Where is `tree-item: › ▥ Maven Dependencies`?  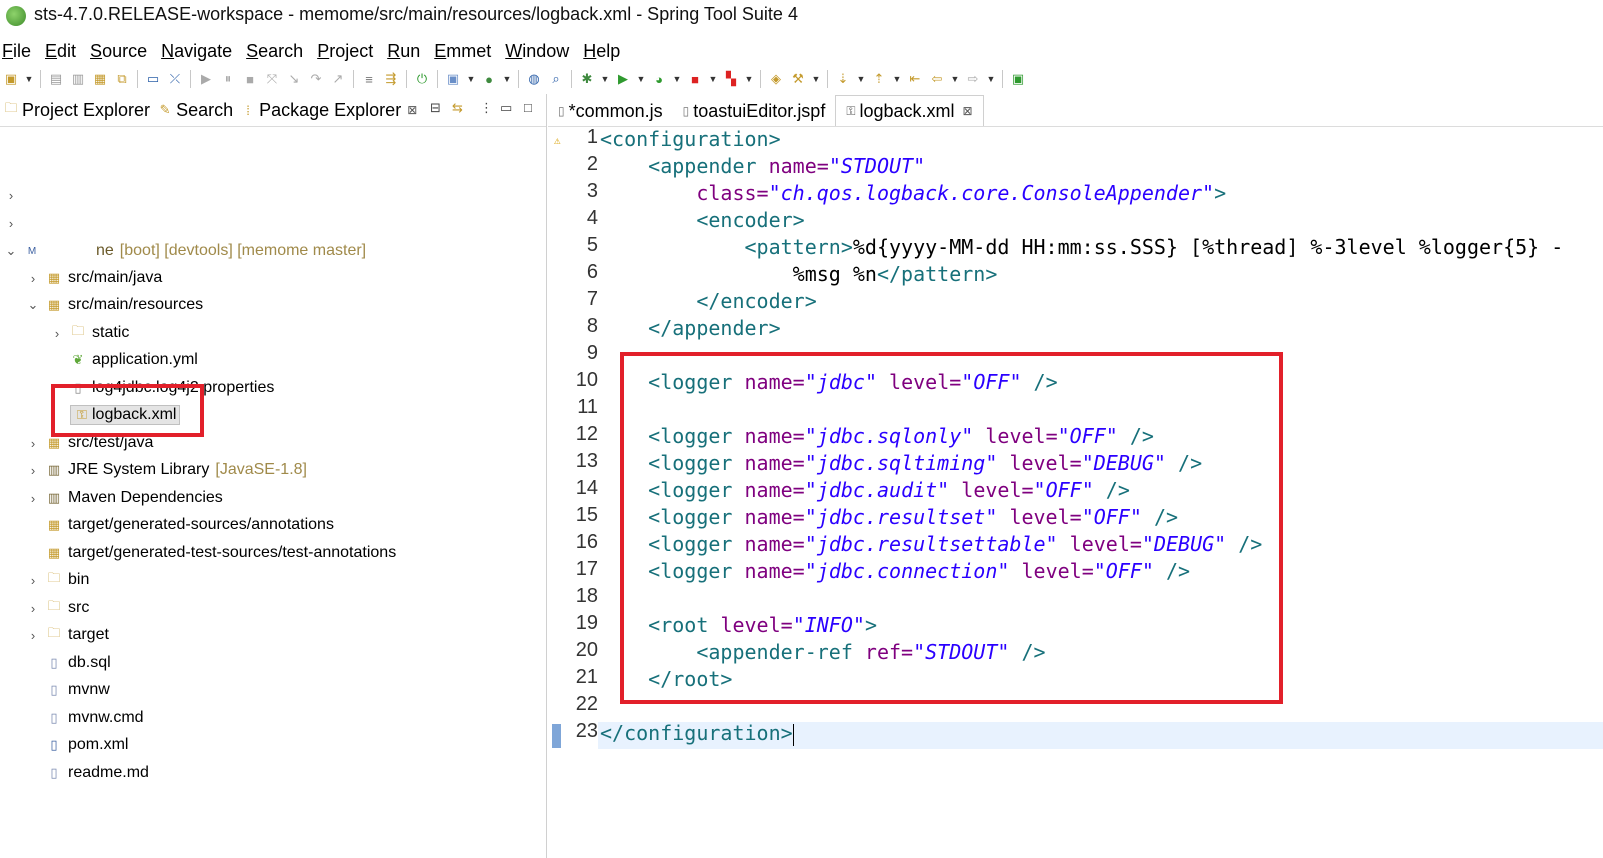 tree-item: › ▥ Maven Dependencies is located at coordinates (124, 498).